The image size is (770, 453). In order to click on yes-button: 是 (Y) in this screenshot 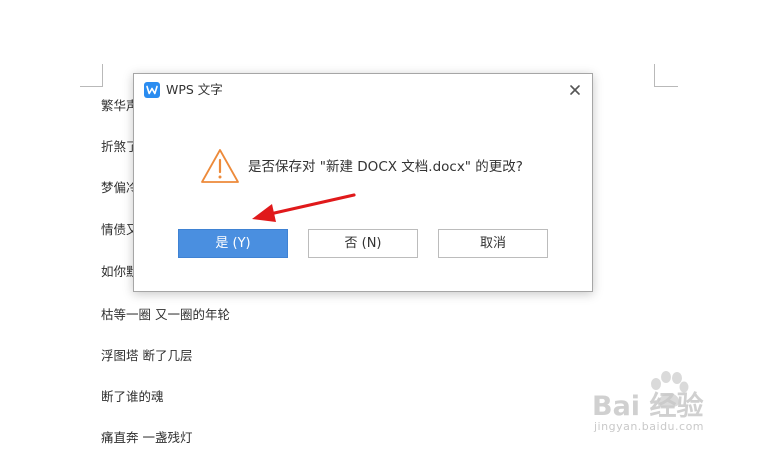, I will do `click(233, 243)`.